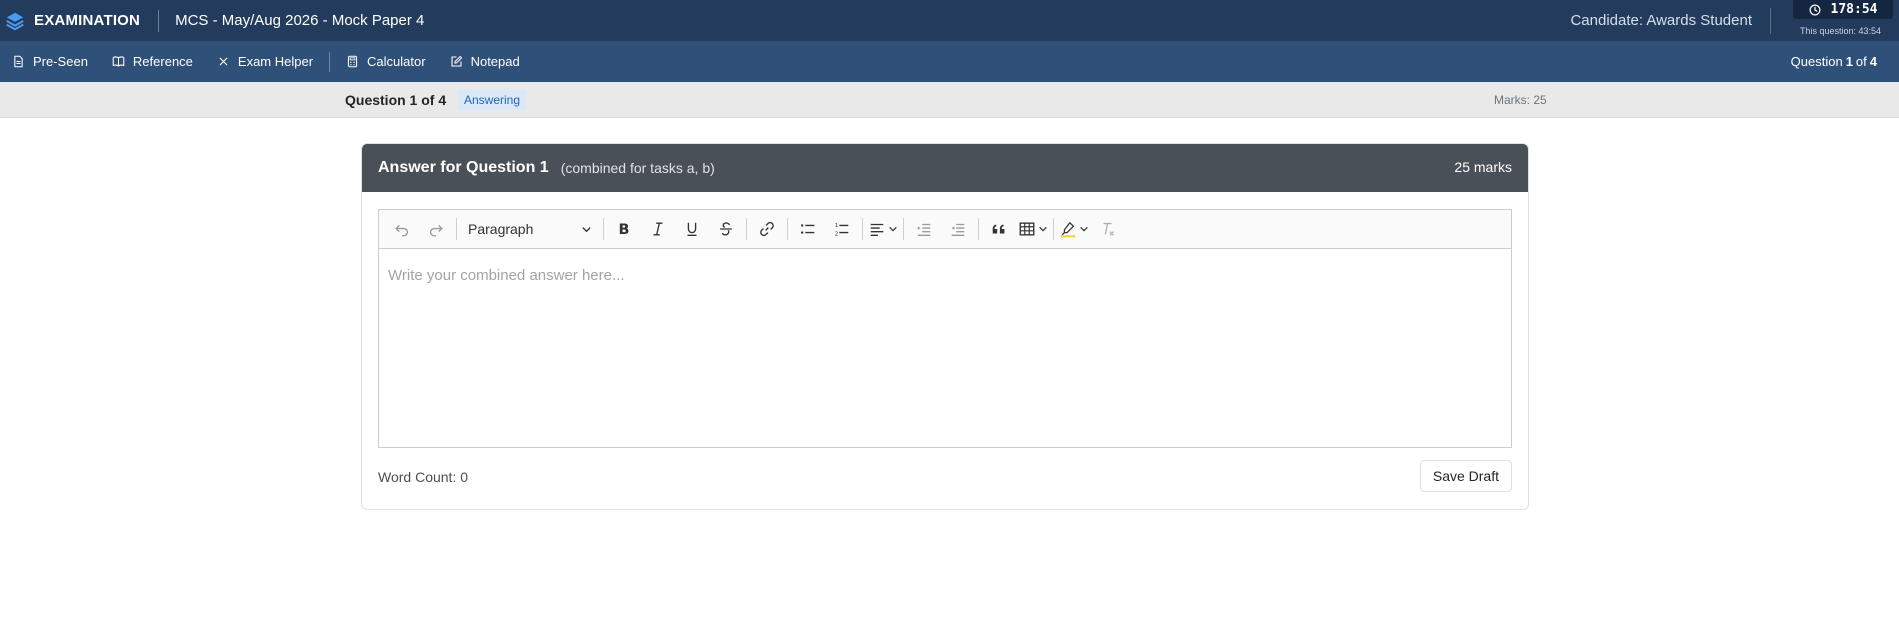 The height and width of the screenshot is (641, 1899). I want to click on italic-button, so click(658, 229).